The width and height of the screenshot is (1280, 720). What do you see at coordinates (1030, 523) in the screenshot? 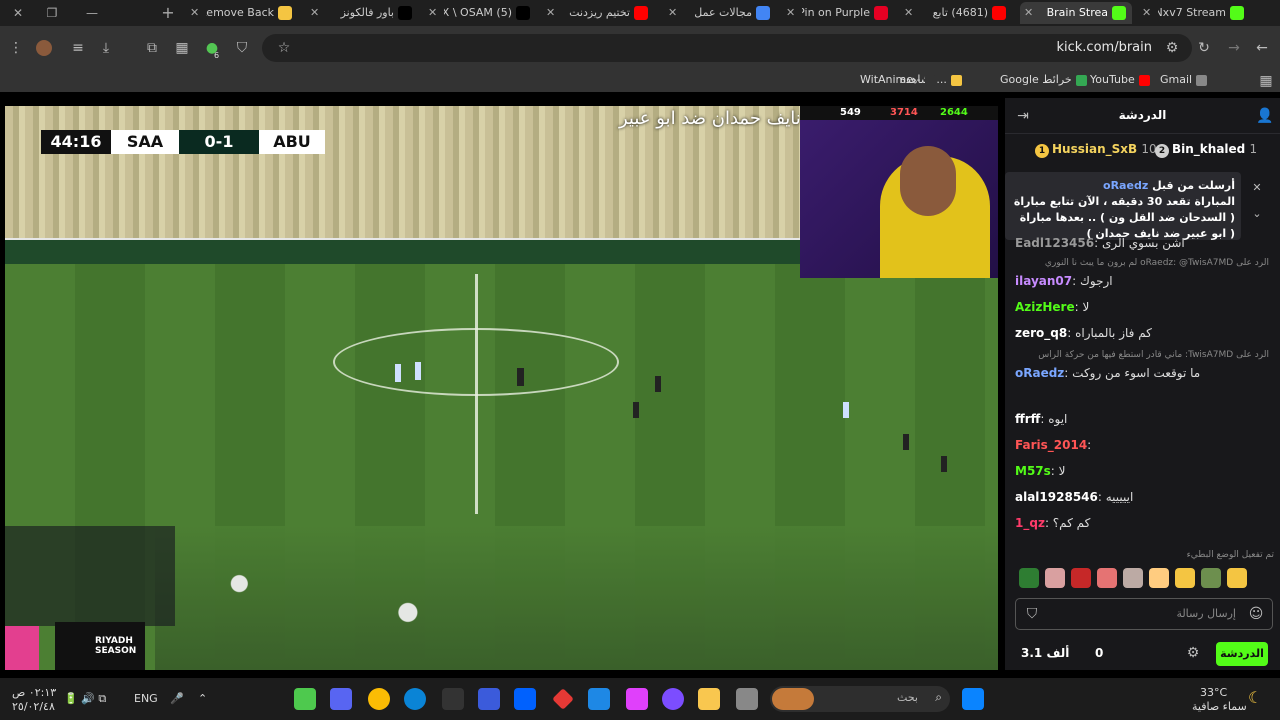
I see `chat-username: 1_qz` at bounding box center [1030, 523].